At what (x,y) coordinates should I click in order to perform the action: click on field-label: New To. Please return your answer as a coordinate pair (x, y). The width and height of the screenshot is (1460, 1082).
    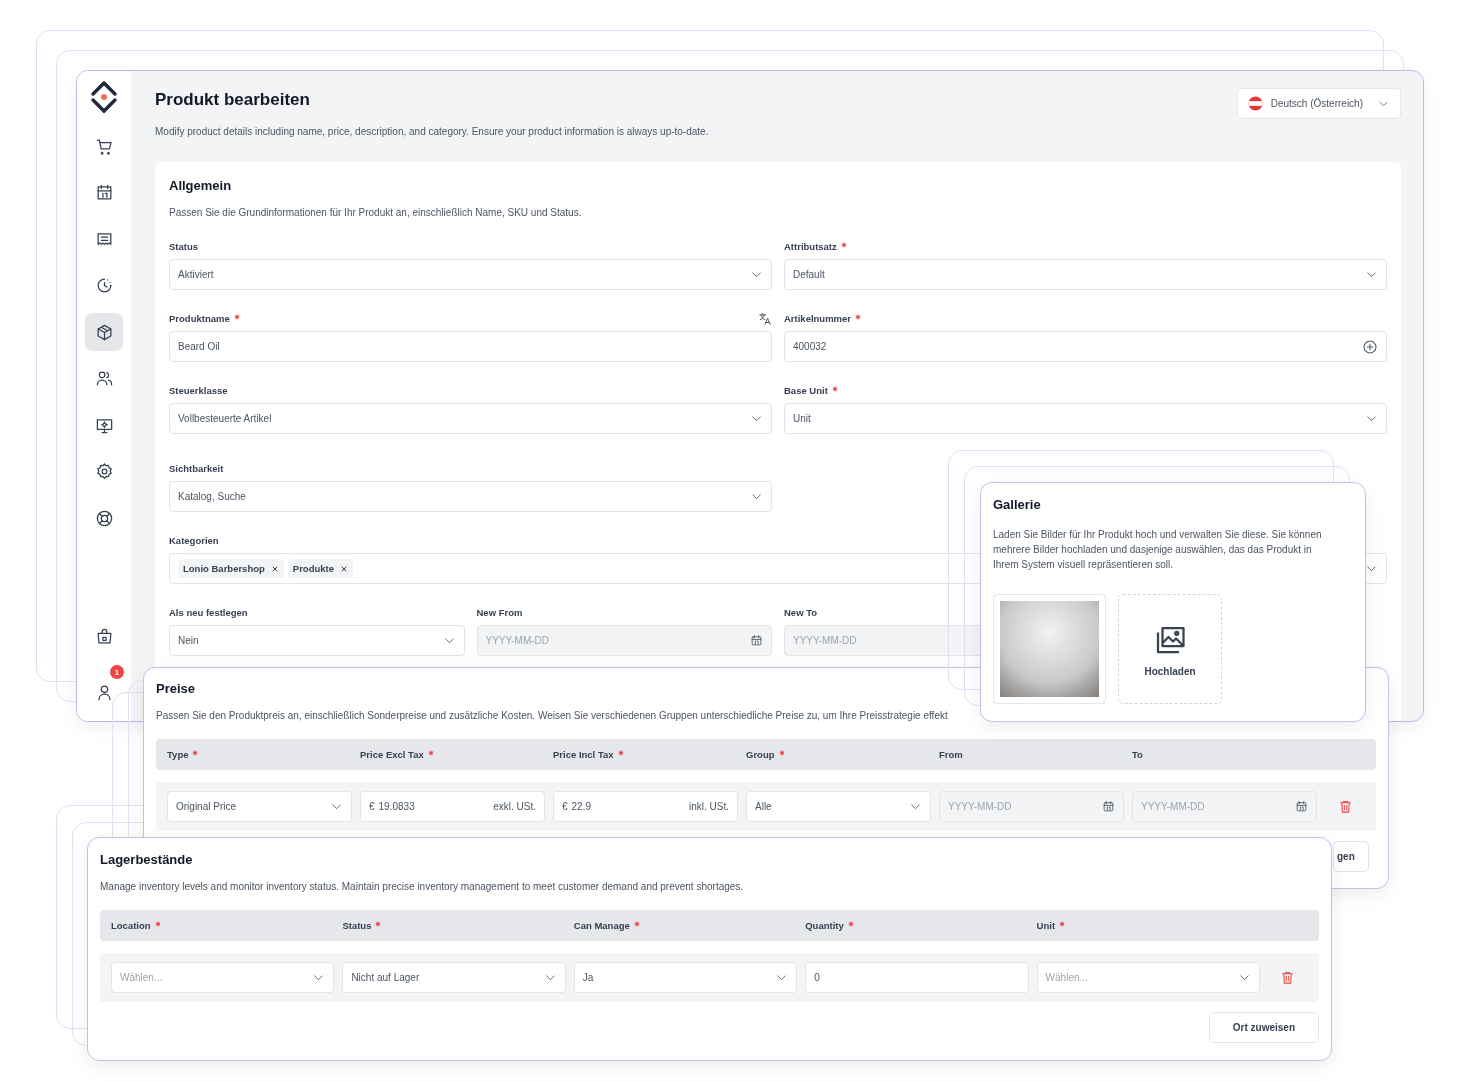
    Looking at the image, I should click on (801, 612).